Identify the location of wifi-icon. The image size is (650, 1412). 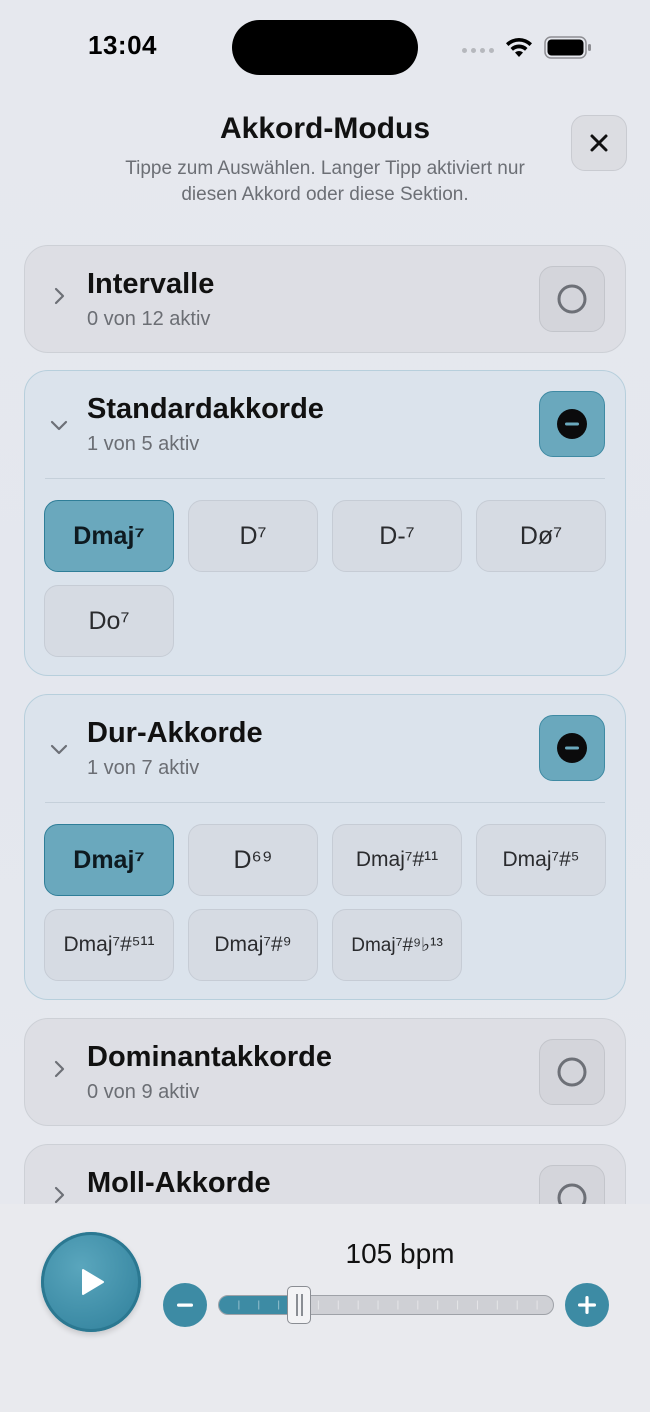
(519, 47).